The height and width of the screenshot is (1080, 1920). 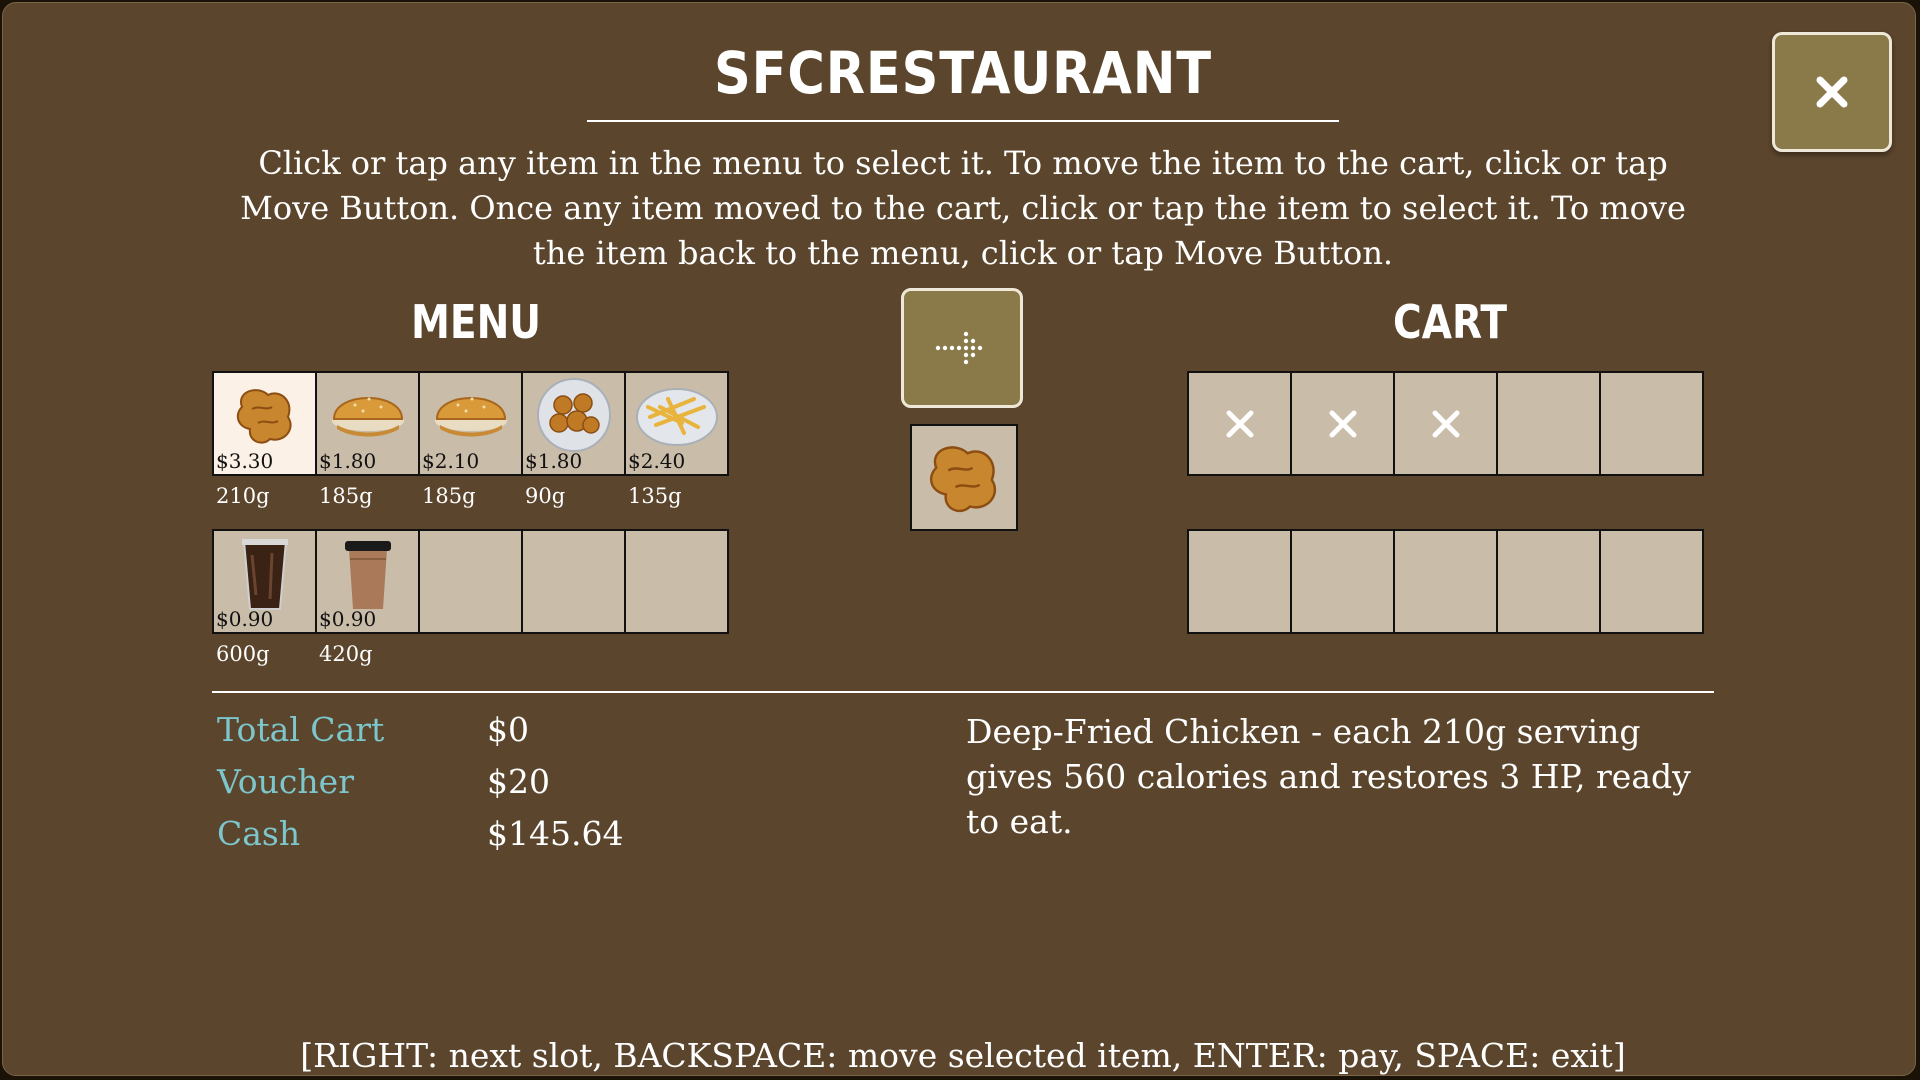 What do you see at coordinates (346, 654) in the screenshot?
I see `item-weight: 420g` at bounding box center [346, 654].